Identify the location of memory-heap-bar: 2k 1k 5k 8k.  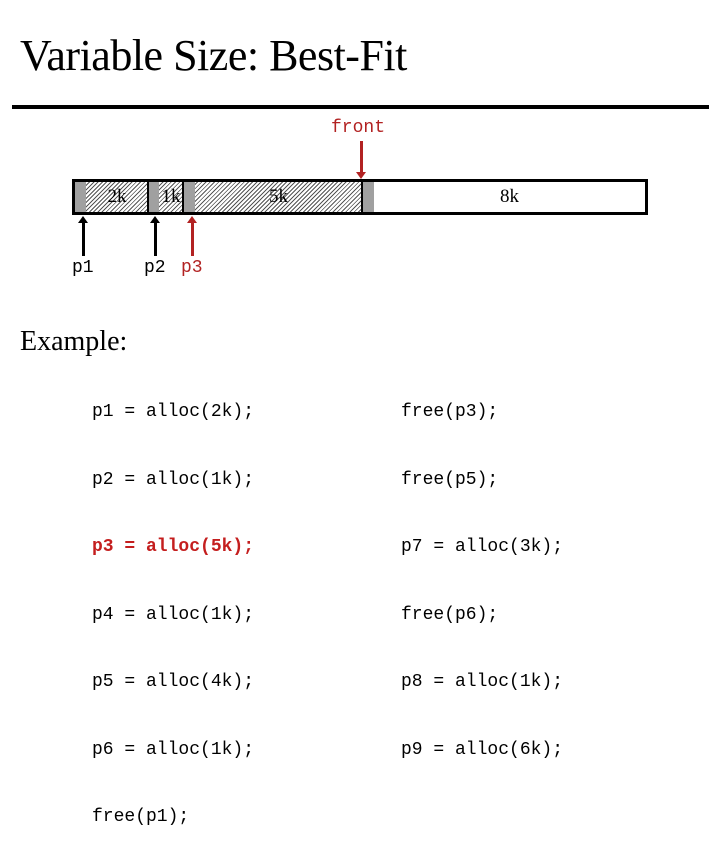
(360, 197).